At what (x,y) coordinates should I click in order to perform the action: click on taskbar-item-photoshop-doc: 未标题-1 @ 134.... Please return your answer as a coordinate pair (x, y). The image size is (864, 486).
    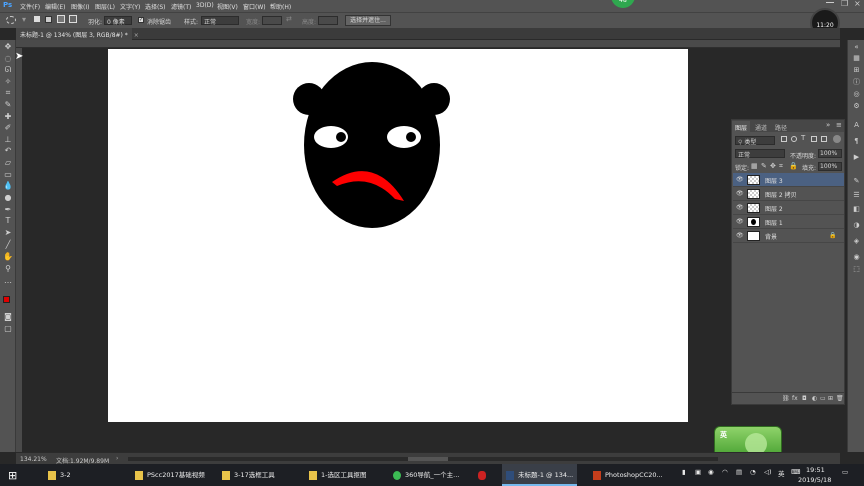
    Looking at the image, I should click on (540, 475).